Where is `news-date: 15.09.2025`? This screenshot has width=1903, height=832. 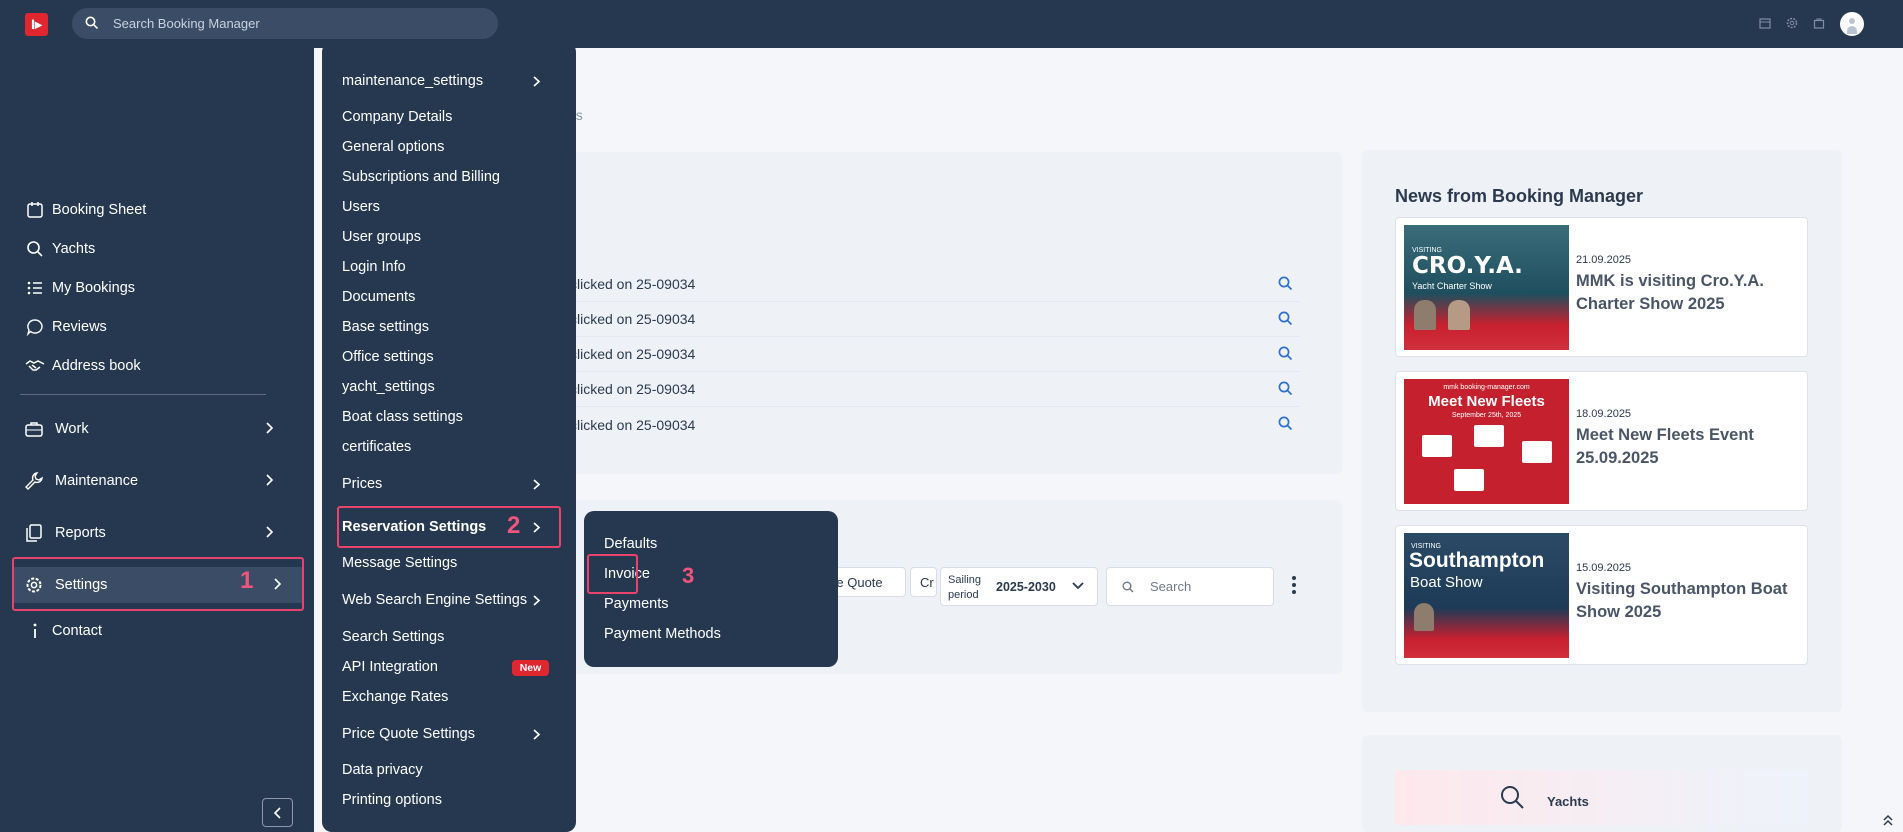 news-date: 15.09.2025 is located at coordinates (1604, 568).